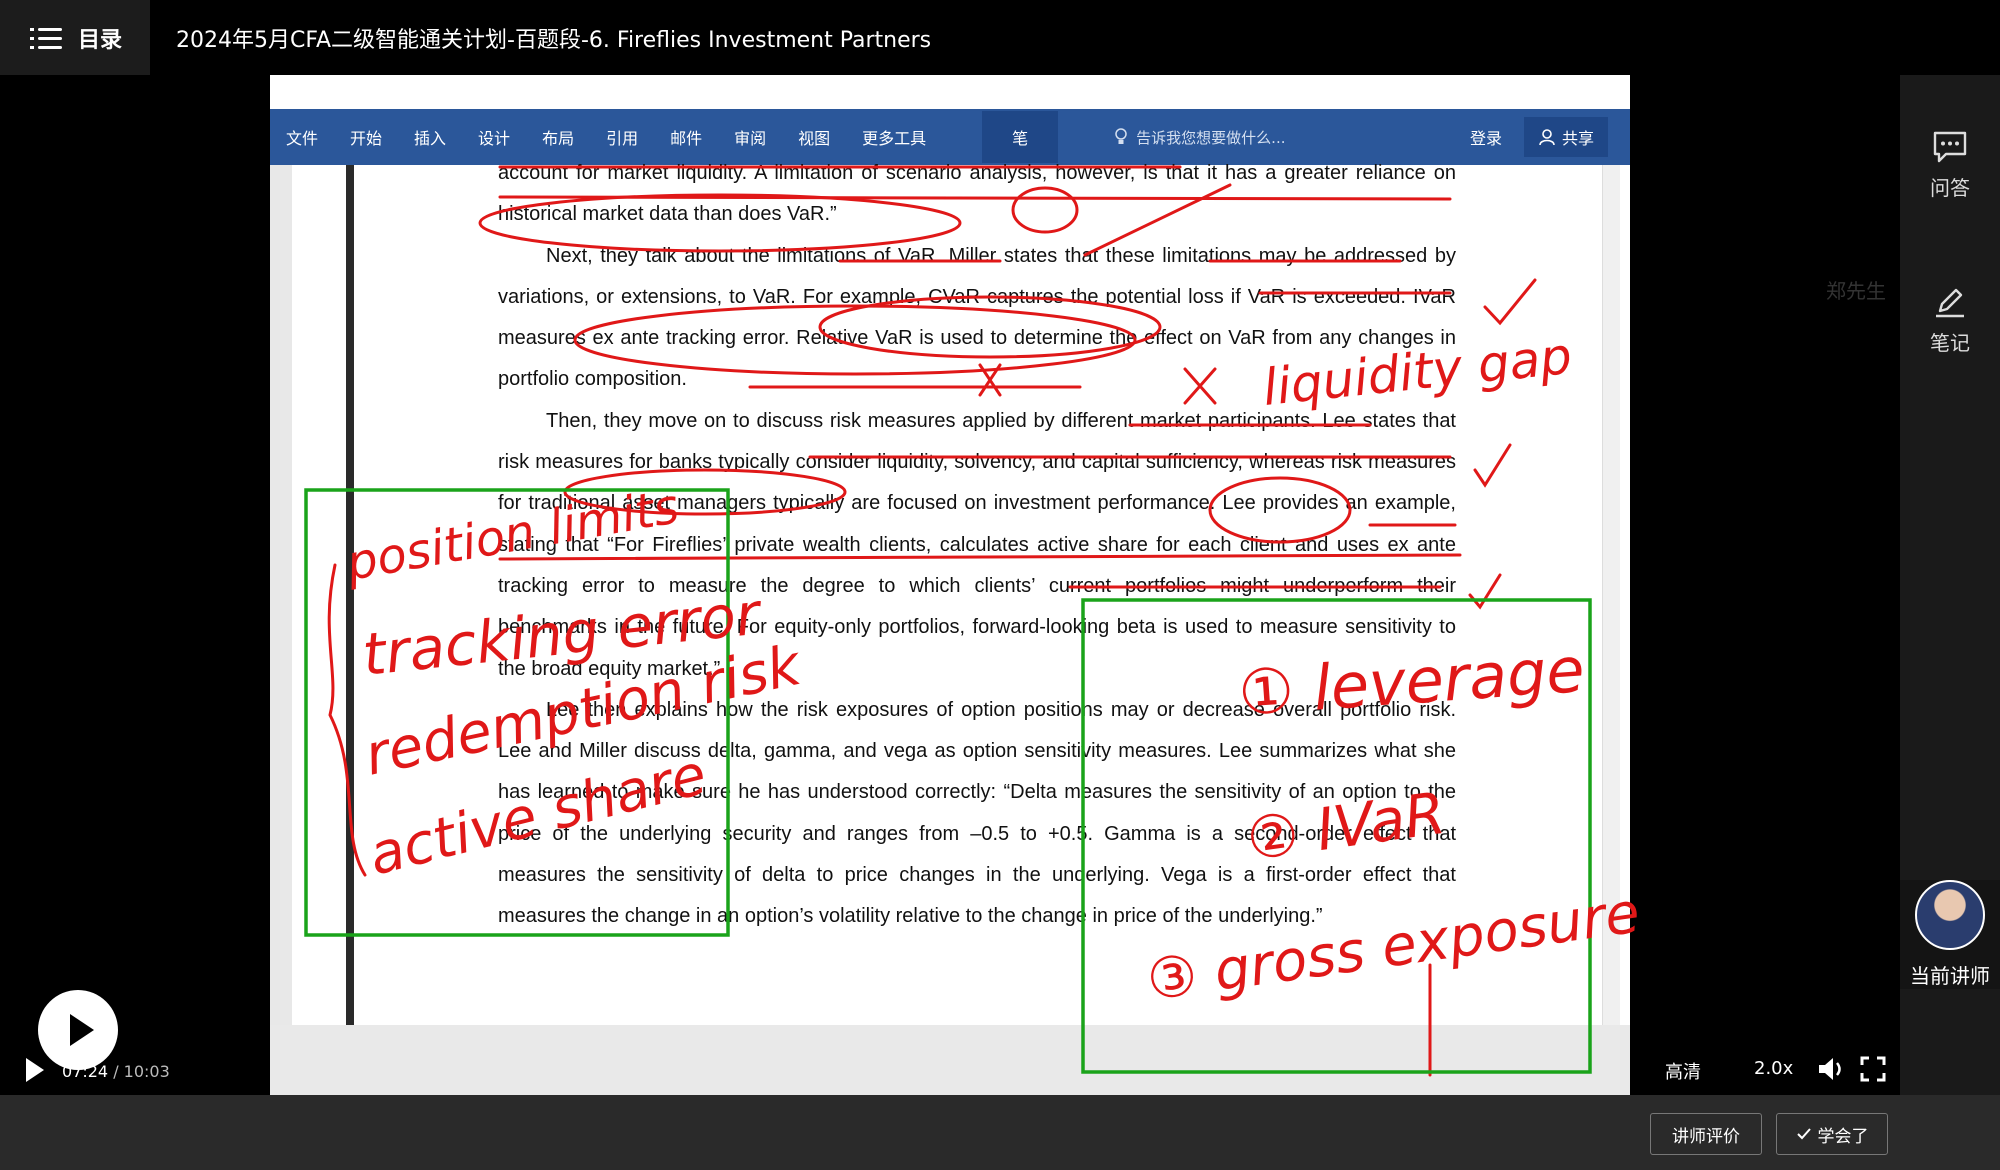 The image size is (2000, 1170). Describe the element at coordinates (302, 138) in the screenshot. I see `ribbon-tab: 文件` at that location.